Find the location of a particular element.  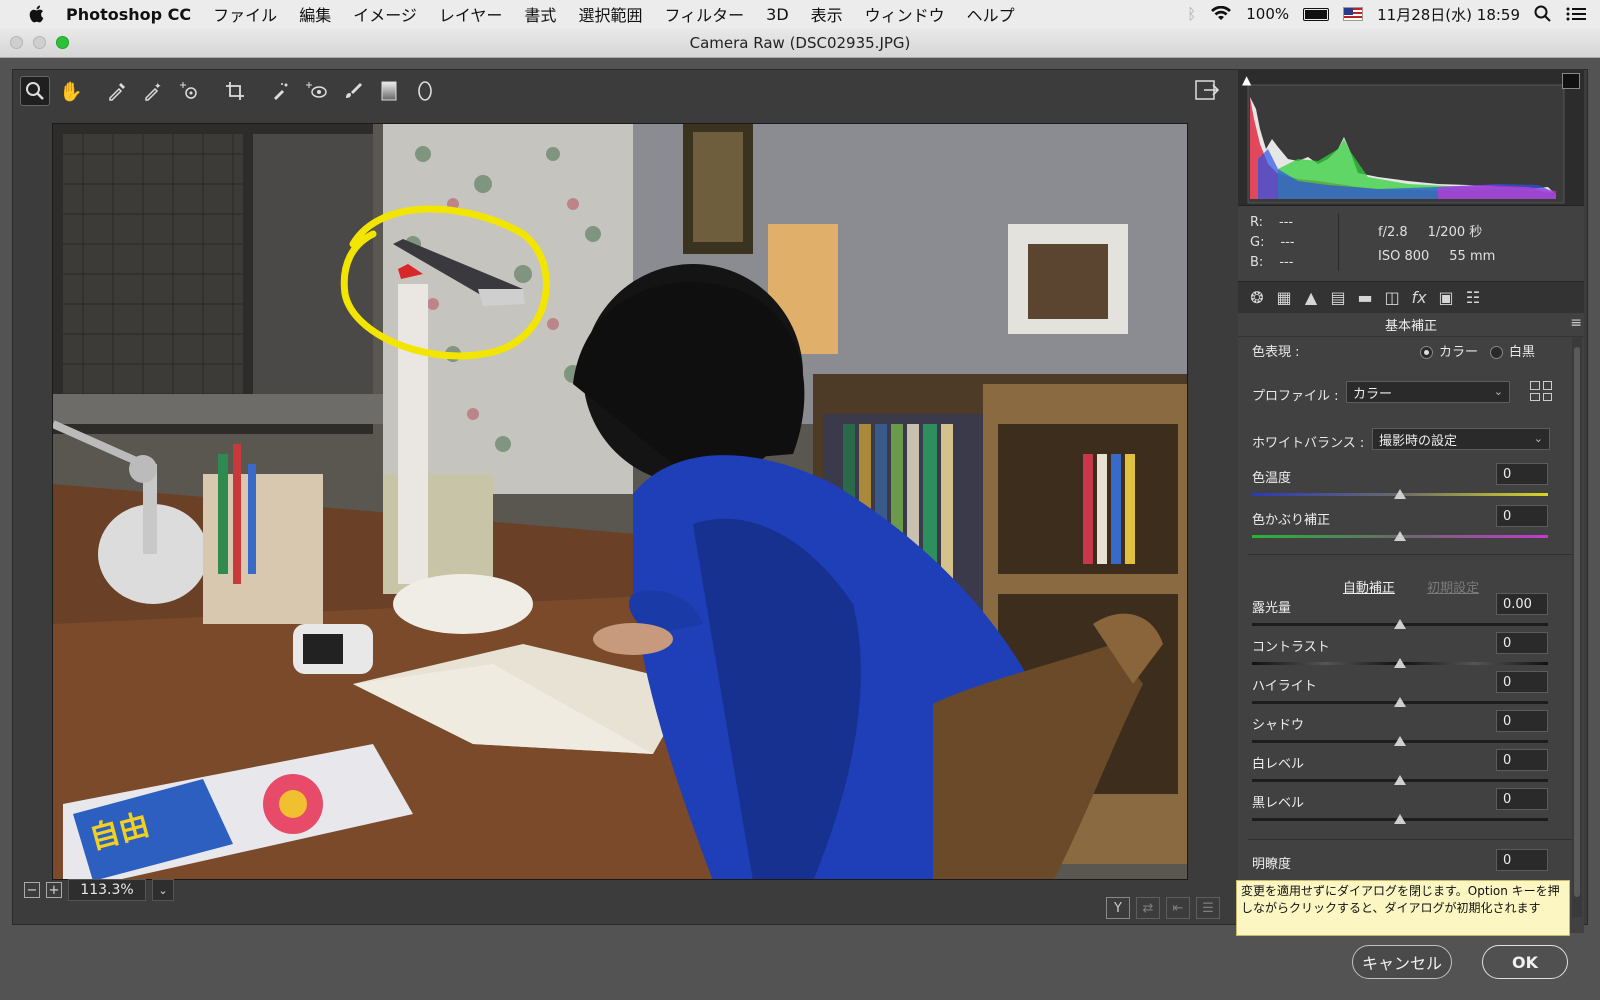

clarity-slider: 明瞭度 0 is located at coordinates (1400, 860).